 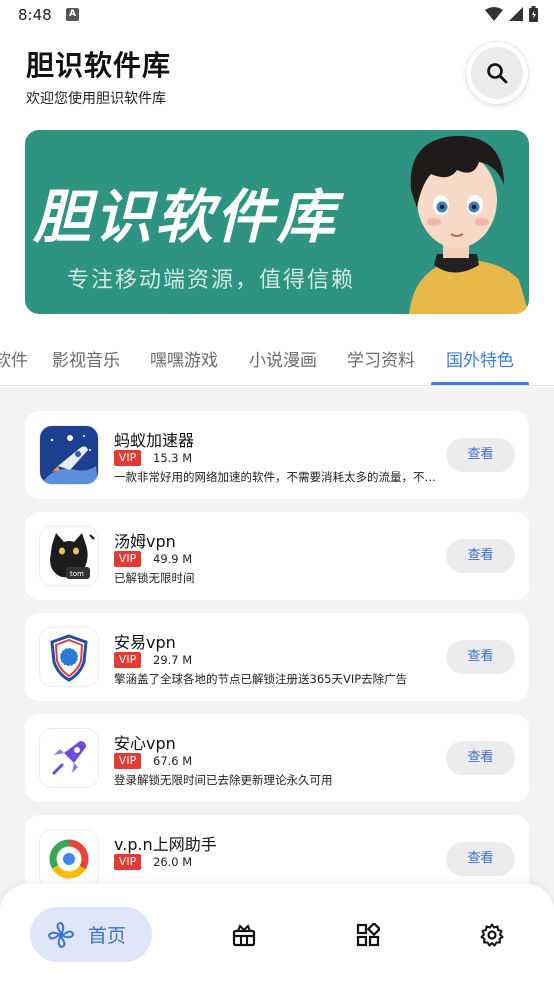 I want to click on app-icon-anyi-vpn, so click(x=69, y=657).